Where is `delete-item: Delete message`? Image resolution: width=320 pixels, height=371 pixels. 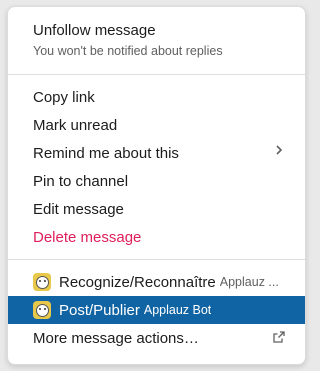 delete-item: Delete message is located at coordinates (156, 237).